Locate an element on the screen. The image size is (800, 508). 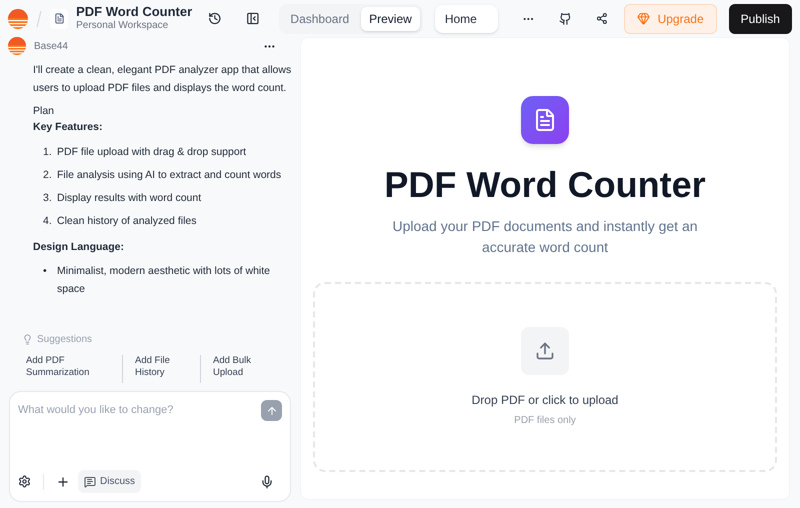
message-input: What would you like to change? is located at coordinates (139, 410).